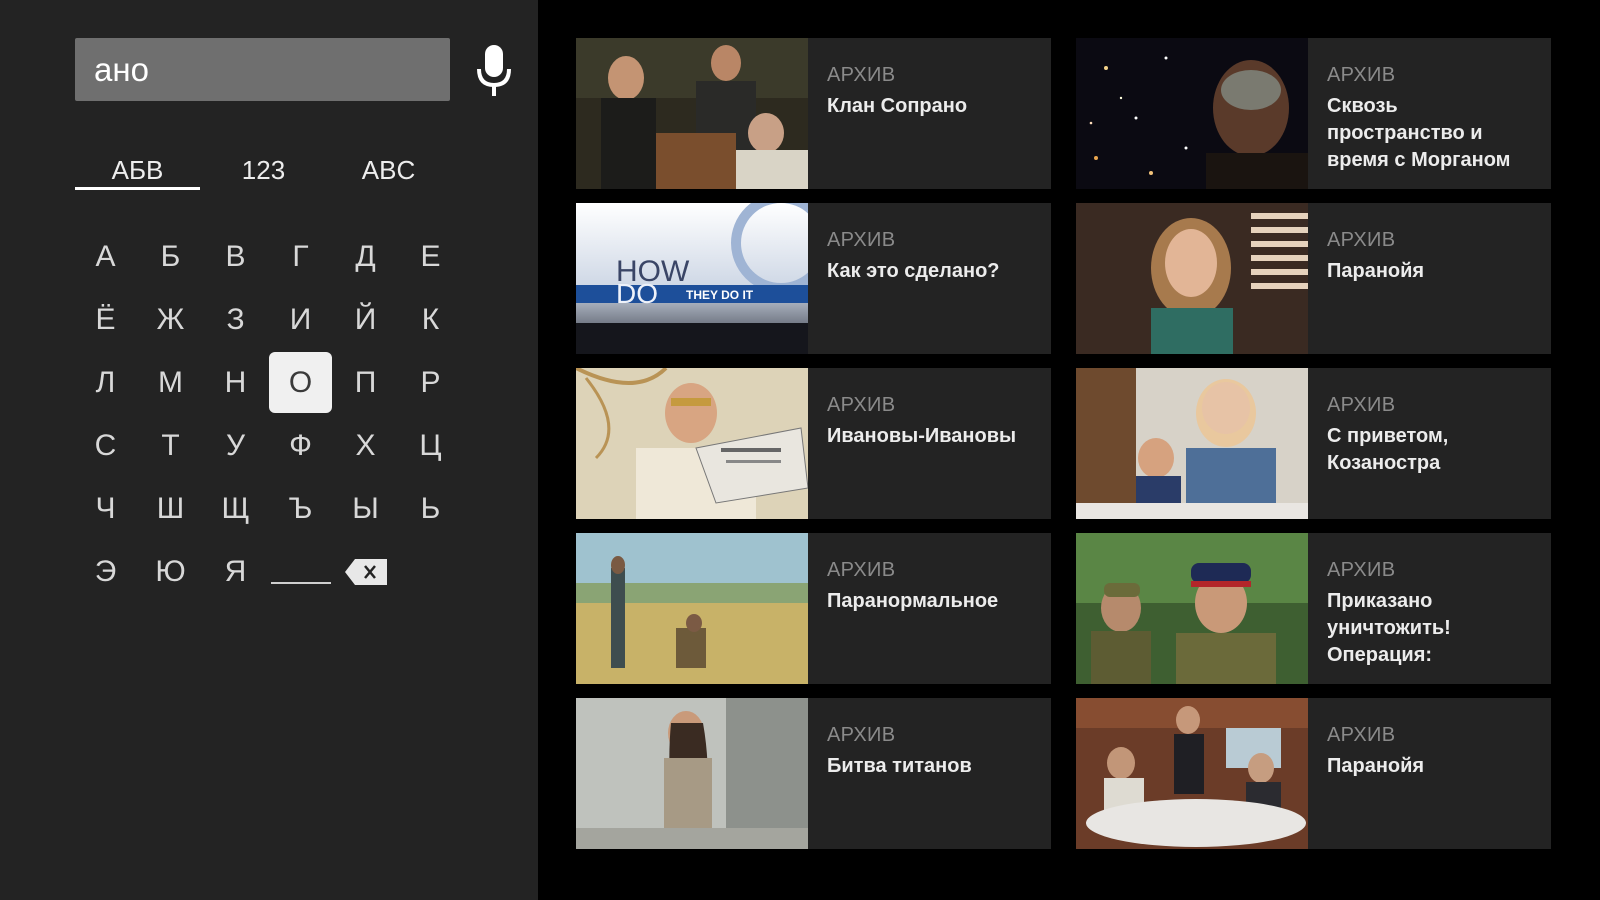 The image size is (1600, 900). Describe the element at coordinates (1313, 608) in the screenshot. I see `result-card: АРХИВ Приказано уничтожить! Операция:` at that location.